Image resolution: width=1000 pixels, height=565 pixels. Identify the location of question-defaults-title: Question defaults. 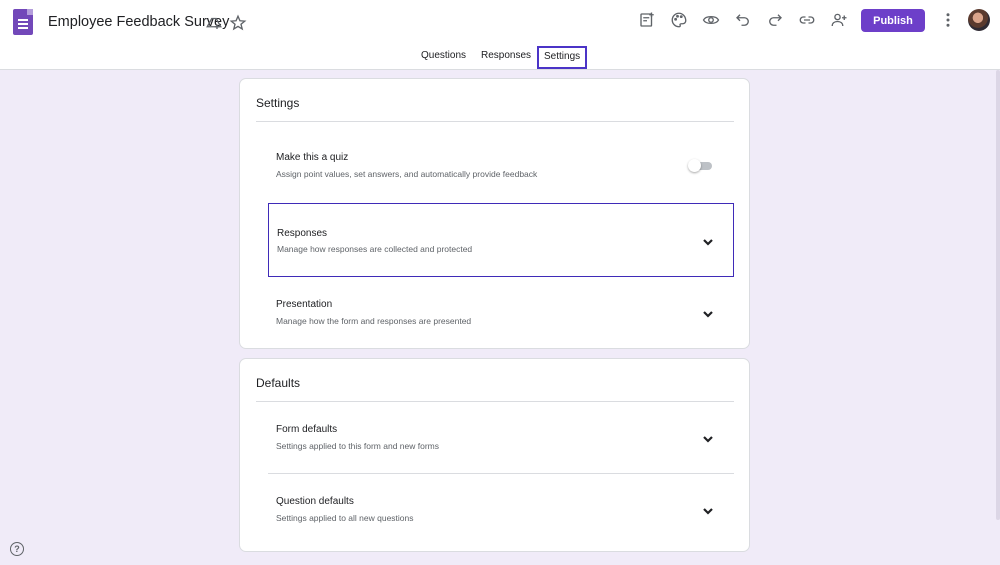
(315, 501).